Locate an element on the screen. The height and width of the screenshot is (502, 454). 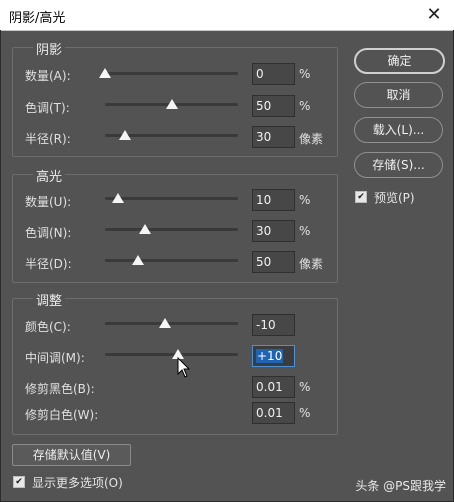
midtone-input: +10 is located at coordinates (273, 356).